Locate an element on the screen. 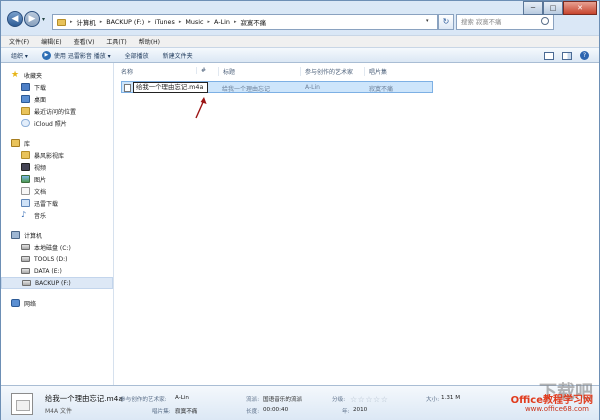 The image size is (600, 420). toolbar-right: ? is located at coordinates (566, 55).